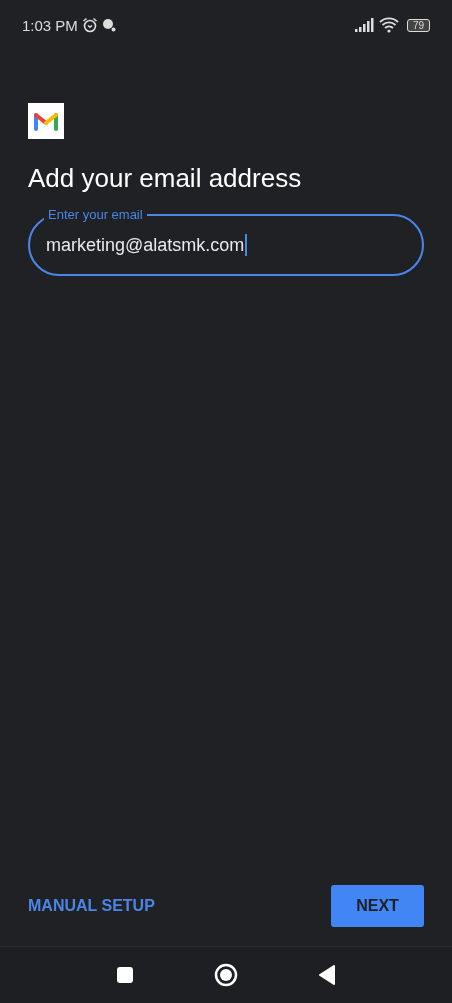 The image size is (452, 1003). Describe the element at coordinates (108, 25) in the screenshot. I see `bubble-icon` at that location.